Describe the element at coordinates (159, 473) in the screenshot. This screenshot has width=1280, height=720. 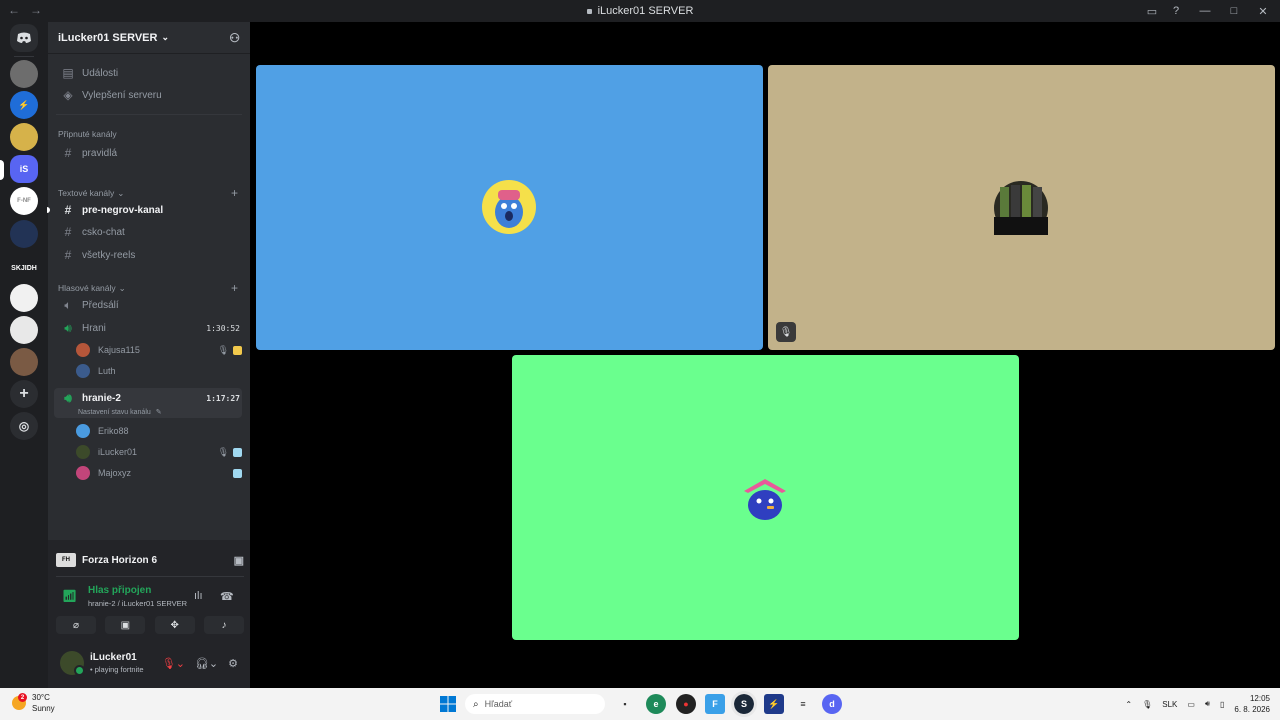
I see `voice-user: Majoxyz` at that location.